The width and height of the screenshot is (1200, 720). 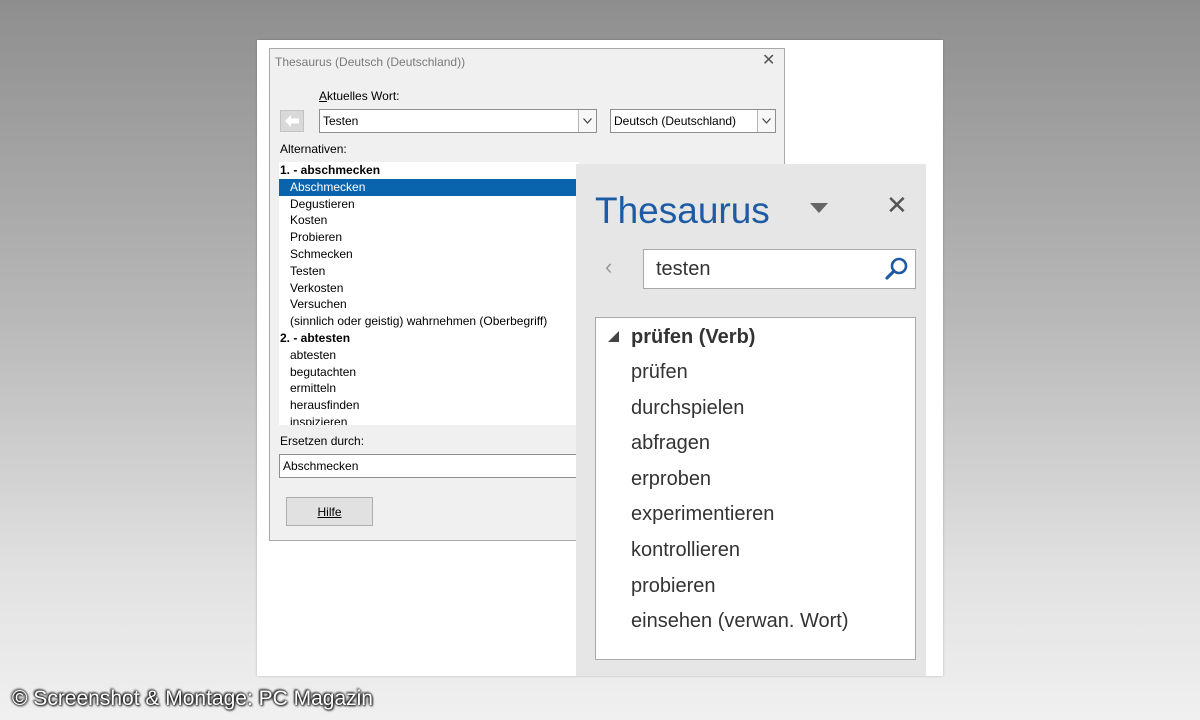 I want to click on pane-options-icon, so click(x=819, y=209).